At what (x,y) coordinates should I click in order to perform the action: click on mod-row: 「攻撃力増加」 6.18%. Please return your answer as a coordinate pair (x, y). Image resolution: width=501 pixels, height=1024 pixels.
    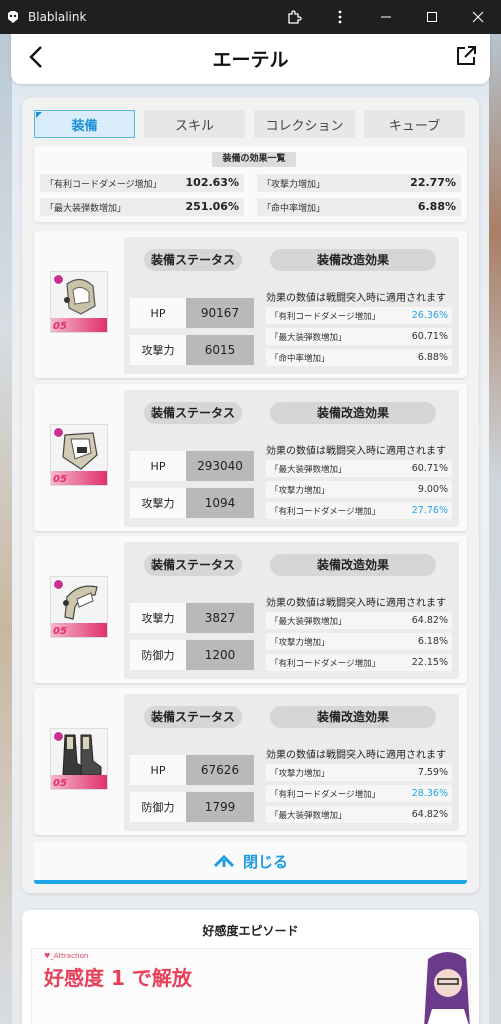
    Looking at the image, I should click on (359, 641).